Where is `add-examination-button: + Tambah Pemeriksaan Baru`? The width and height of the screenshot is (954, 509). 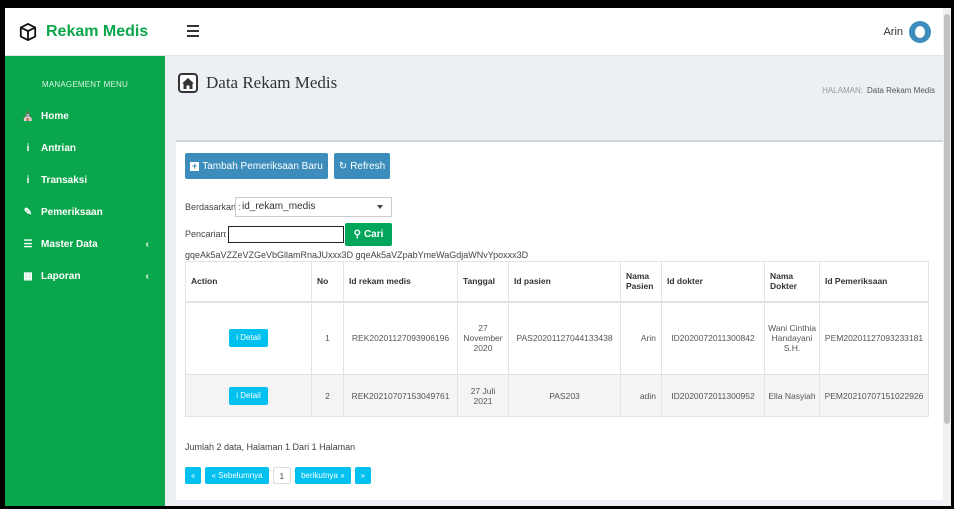 add-examination-button: + Tambah Pemeriksaan Baru is located at coordinates (256, 166).